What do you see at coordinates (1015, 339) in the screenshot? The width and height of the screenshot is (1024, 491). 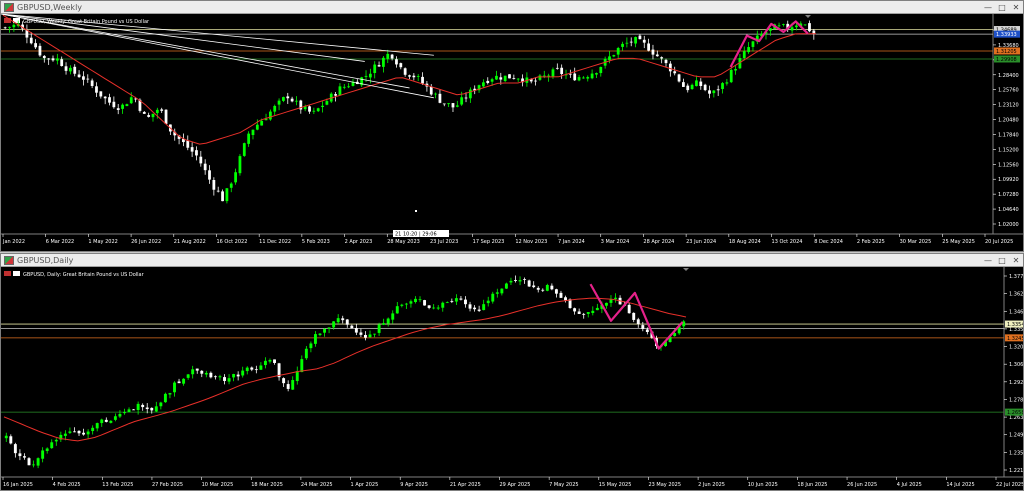 I see `price-tag-label: 1.32453` at bounding box center [1015, 339].